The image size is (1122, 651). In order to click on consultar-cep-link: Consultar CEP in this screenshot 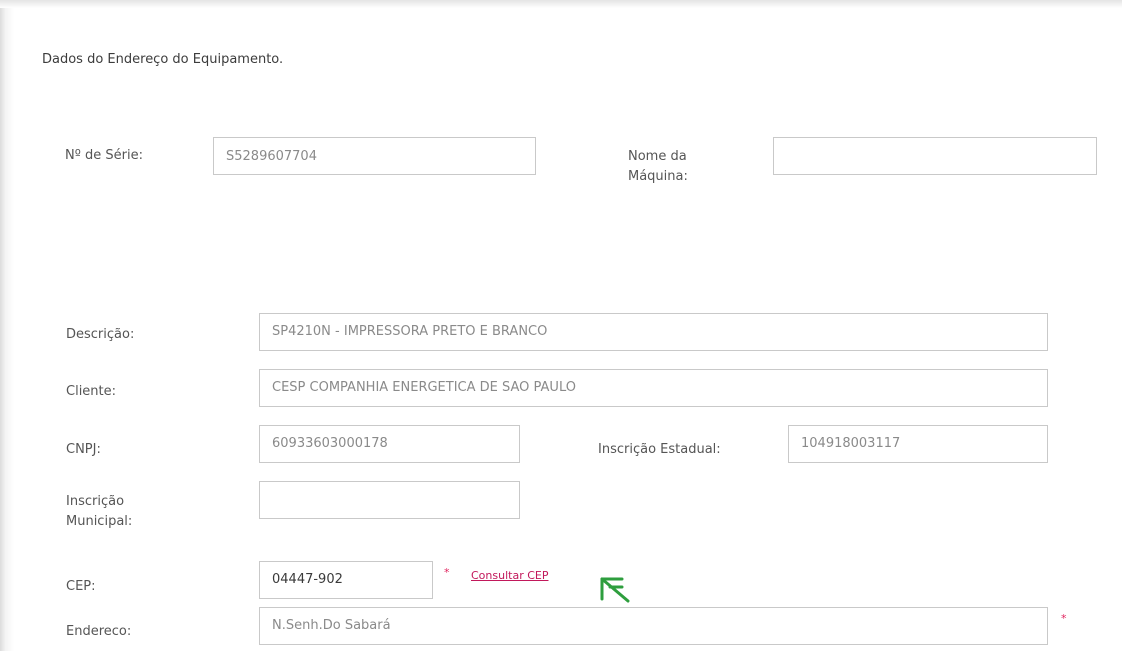, I will do `click(509, 575)`.